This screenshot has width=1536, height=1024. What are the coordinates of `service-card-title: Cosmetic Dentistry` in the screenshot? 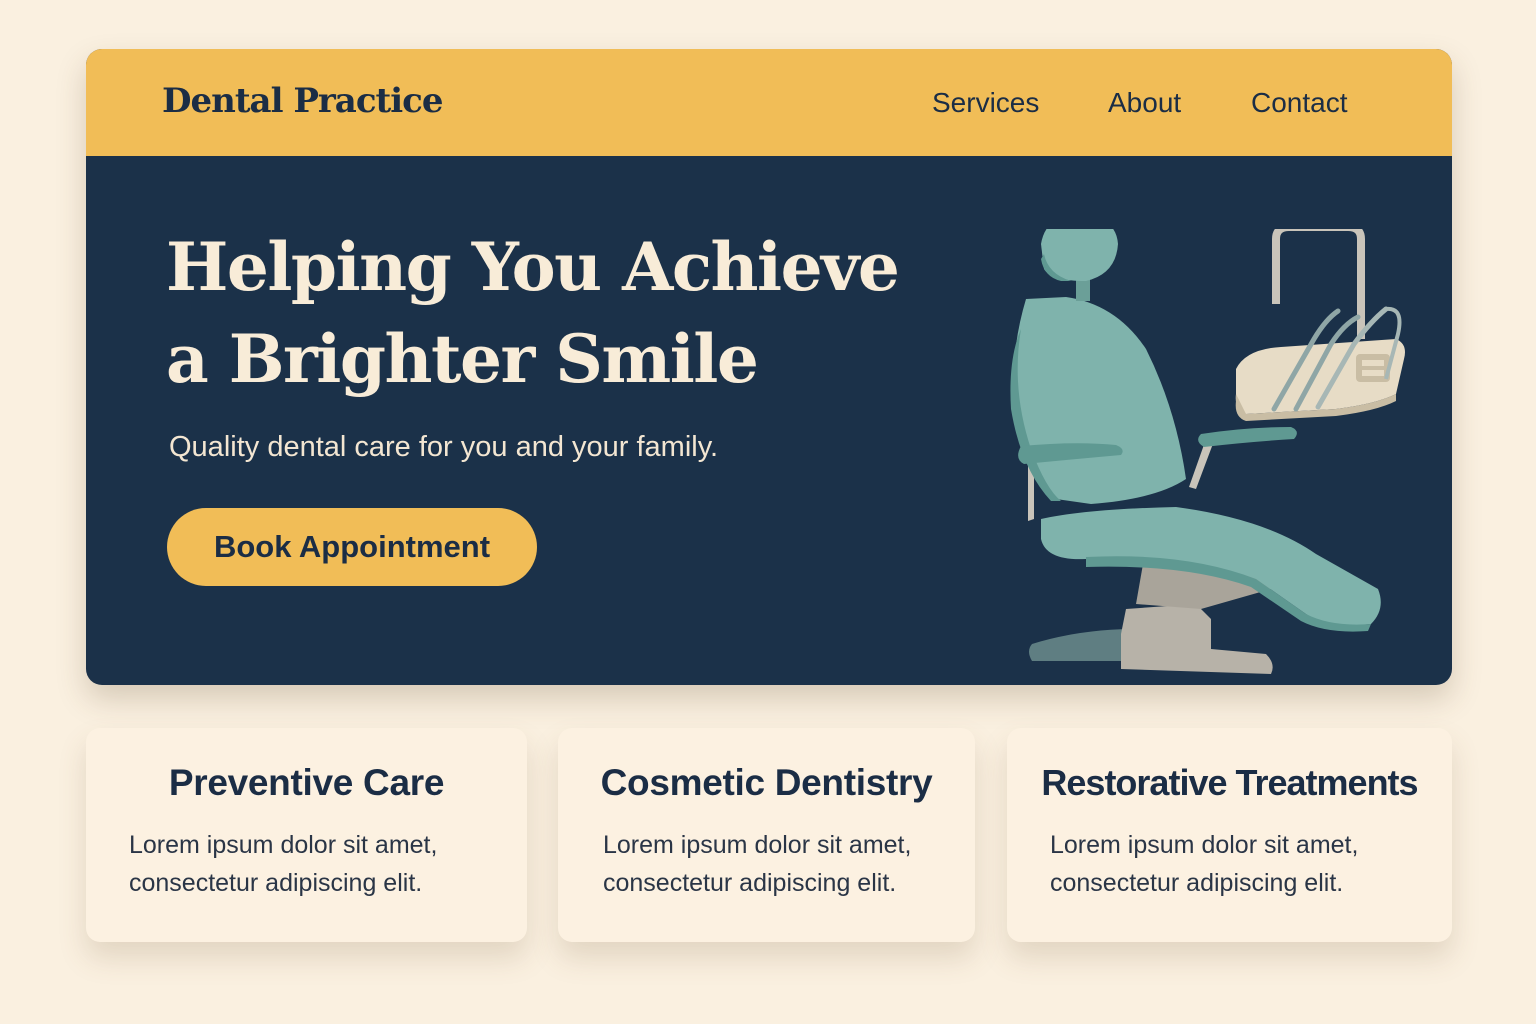 It's located at (766, 782).